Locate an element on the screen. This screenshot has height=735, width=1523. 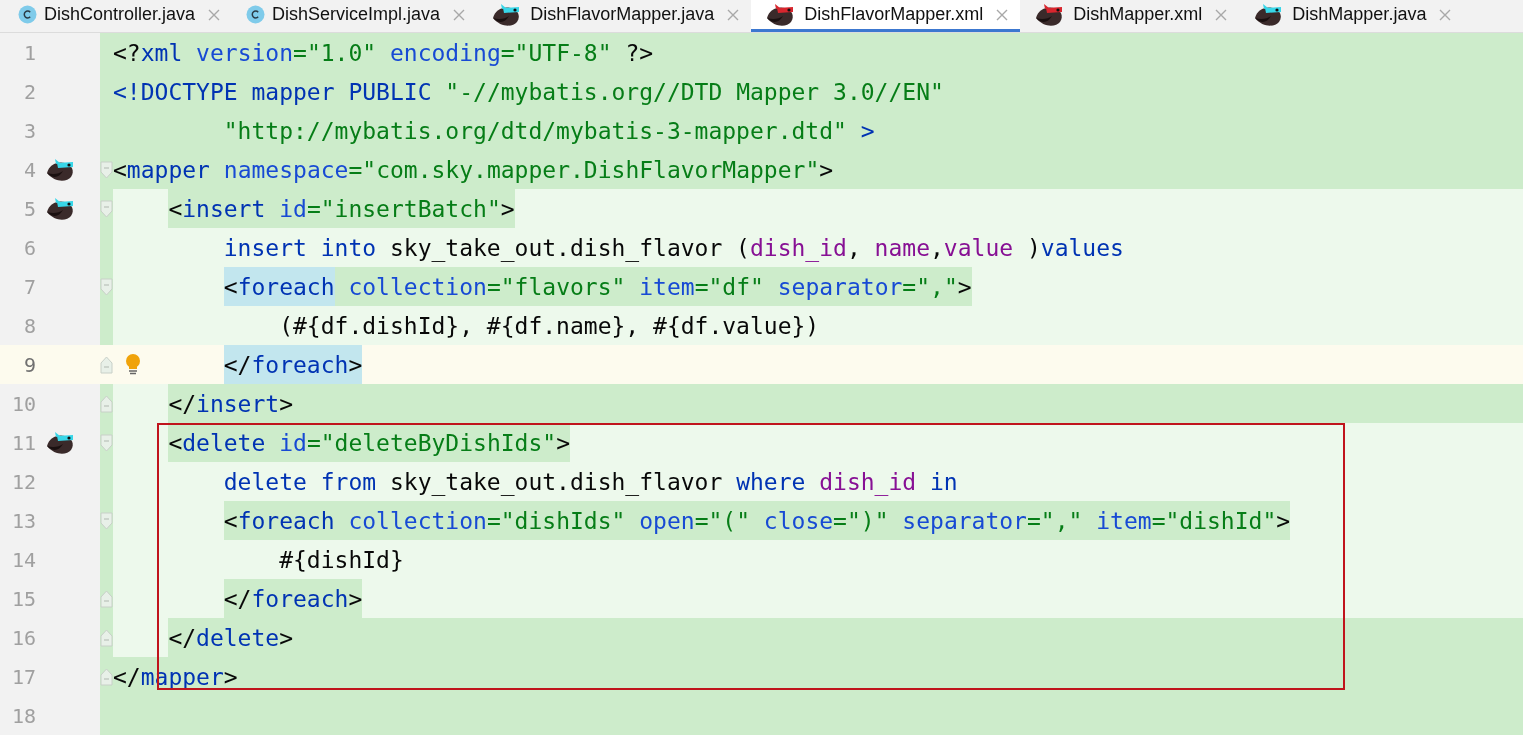
line-number: 7 is located at coordinates (29, 286).